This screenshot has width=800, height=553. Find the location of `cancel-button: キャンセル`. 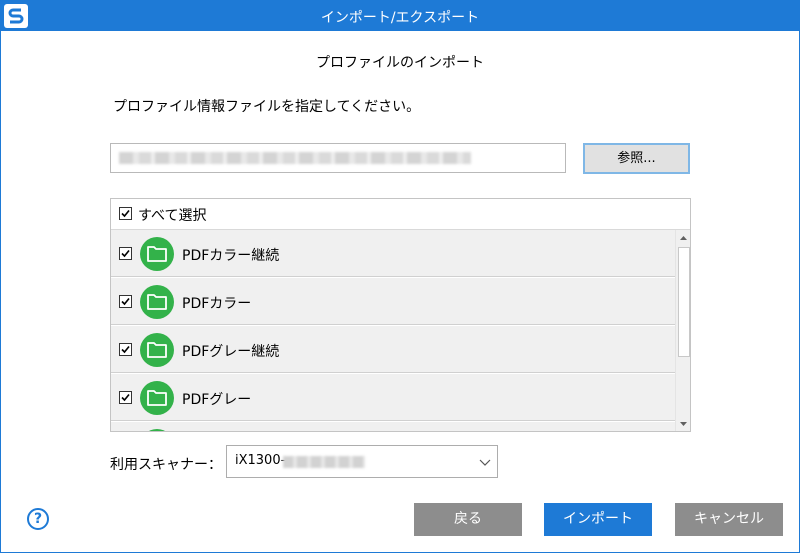

cancel-button: キャンセル is located at coordinates (729, 519).